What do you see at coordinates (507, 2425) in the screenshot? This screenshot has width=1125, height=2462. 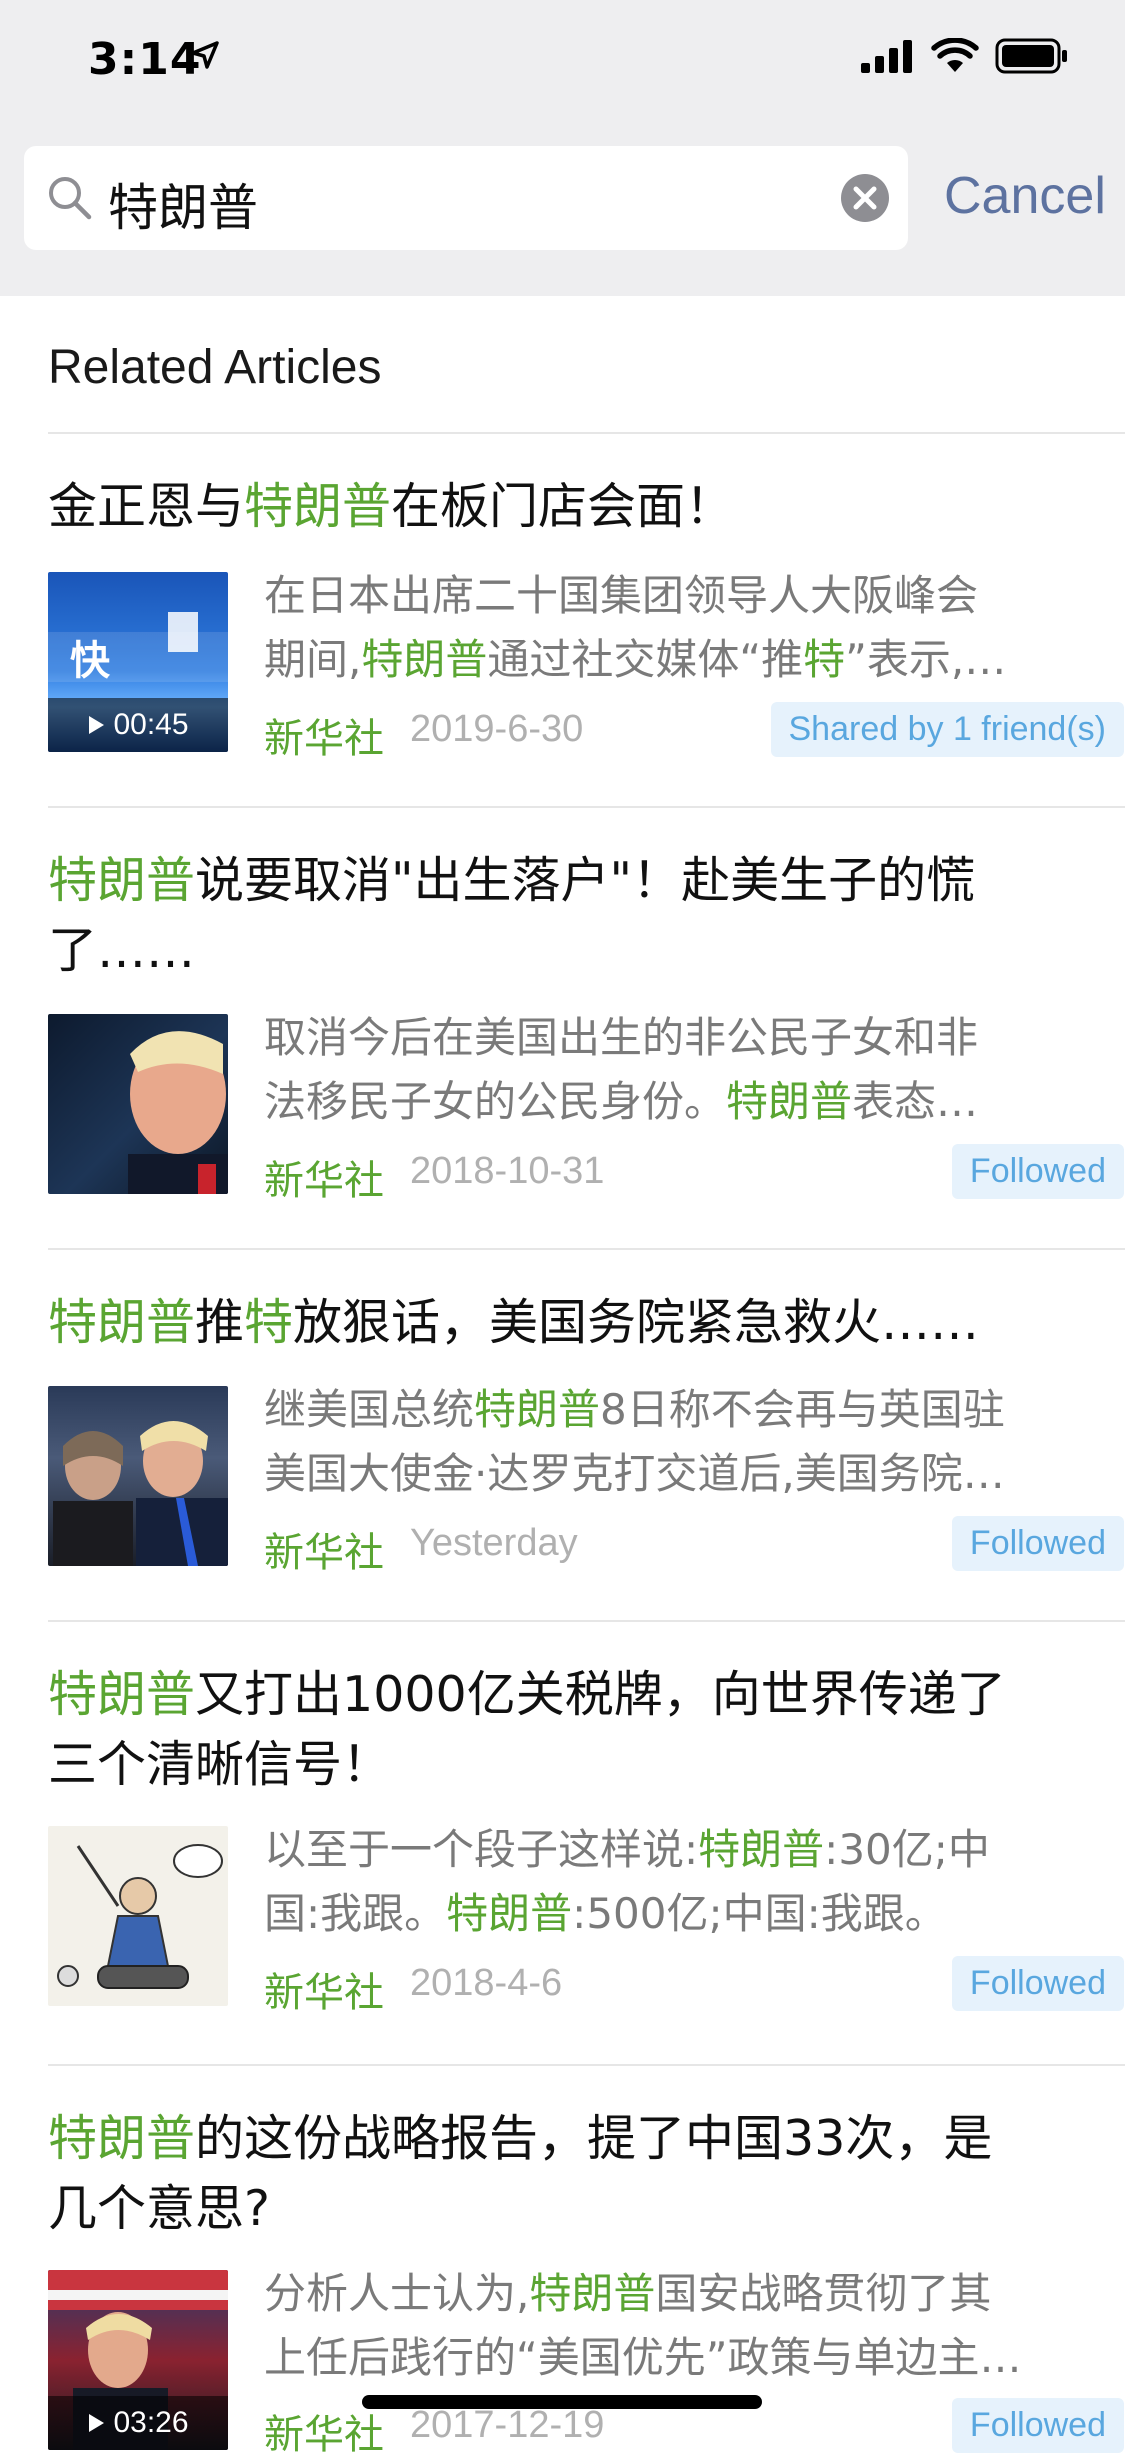 I see `article-date: 2017-12-19` at bounding box center [507, 2425].